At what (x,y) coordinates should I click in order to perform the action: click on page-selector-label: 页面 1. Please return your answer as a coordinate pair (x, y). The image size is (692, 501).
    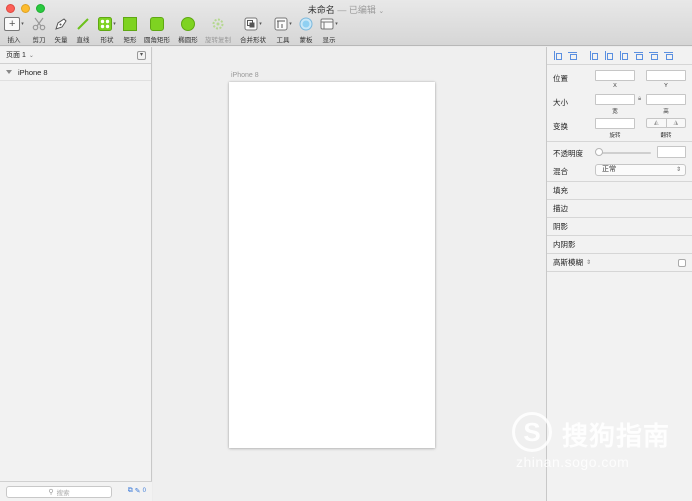
    Looking at the image, I should click on (16, 55).